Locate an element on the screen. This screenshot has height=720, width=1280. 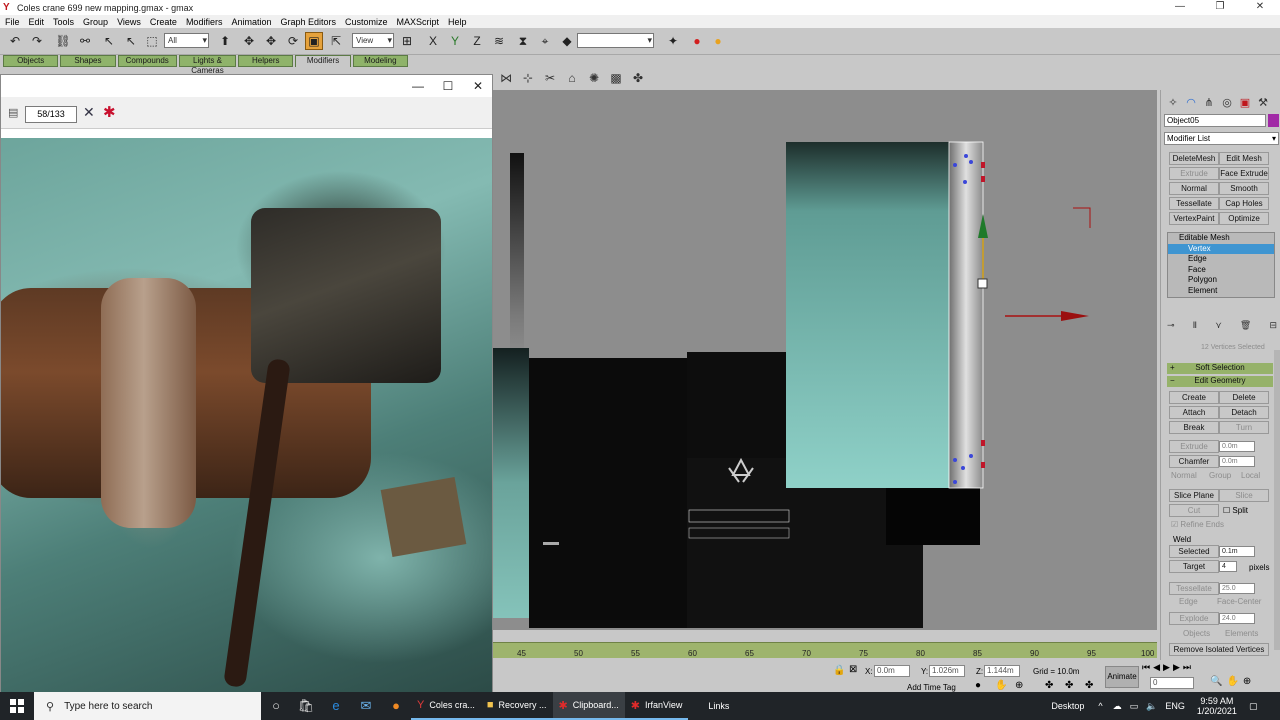
absolute-mode-icon: ⊠ is located at coordinates (853, 669).